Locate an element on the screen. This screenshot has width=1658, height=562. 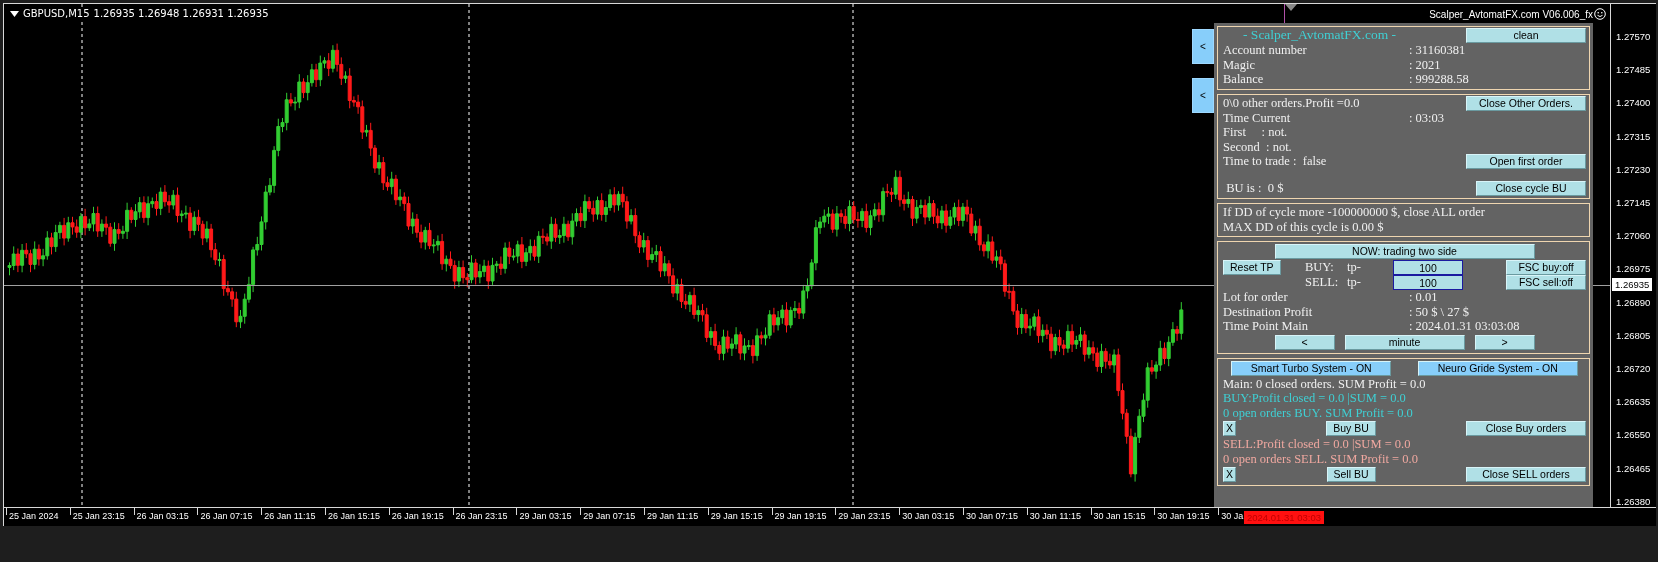
field-label: Time Current is located at coordinates (1257, 117).